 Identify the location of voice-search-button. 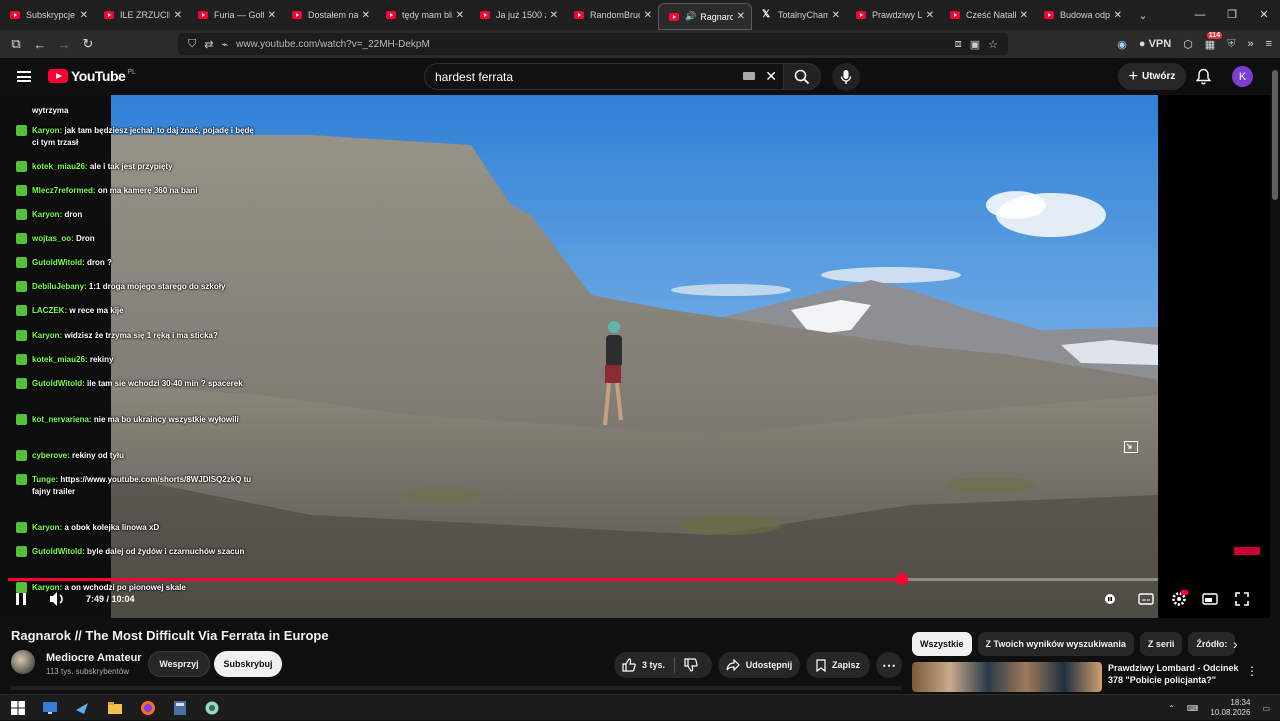
(846, 77).